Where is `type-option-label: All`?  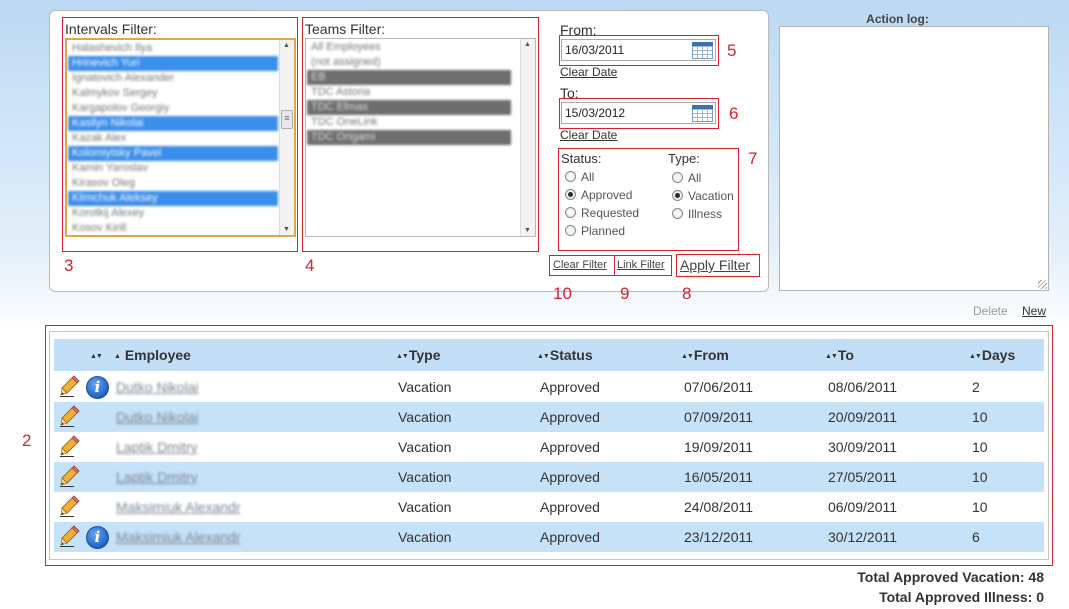
type-option-label: All is located at coordinates (695, 178).